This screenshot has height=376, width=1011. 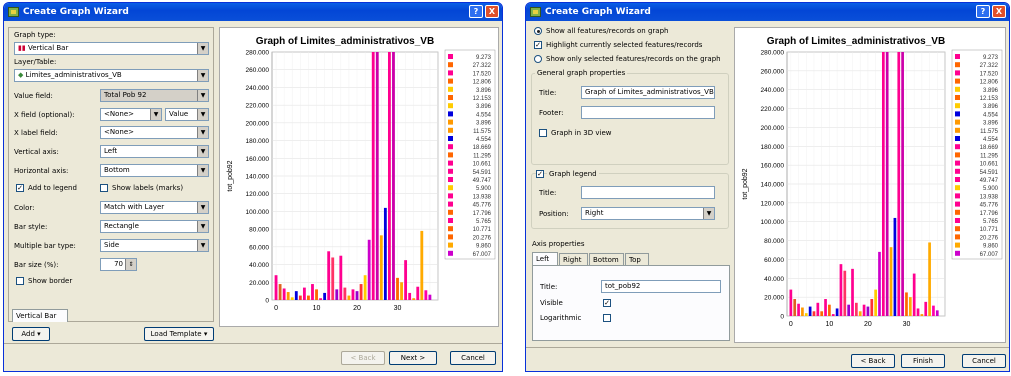 I want to click on bar-style-label: Bar style:, so click(x=31, y=227).